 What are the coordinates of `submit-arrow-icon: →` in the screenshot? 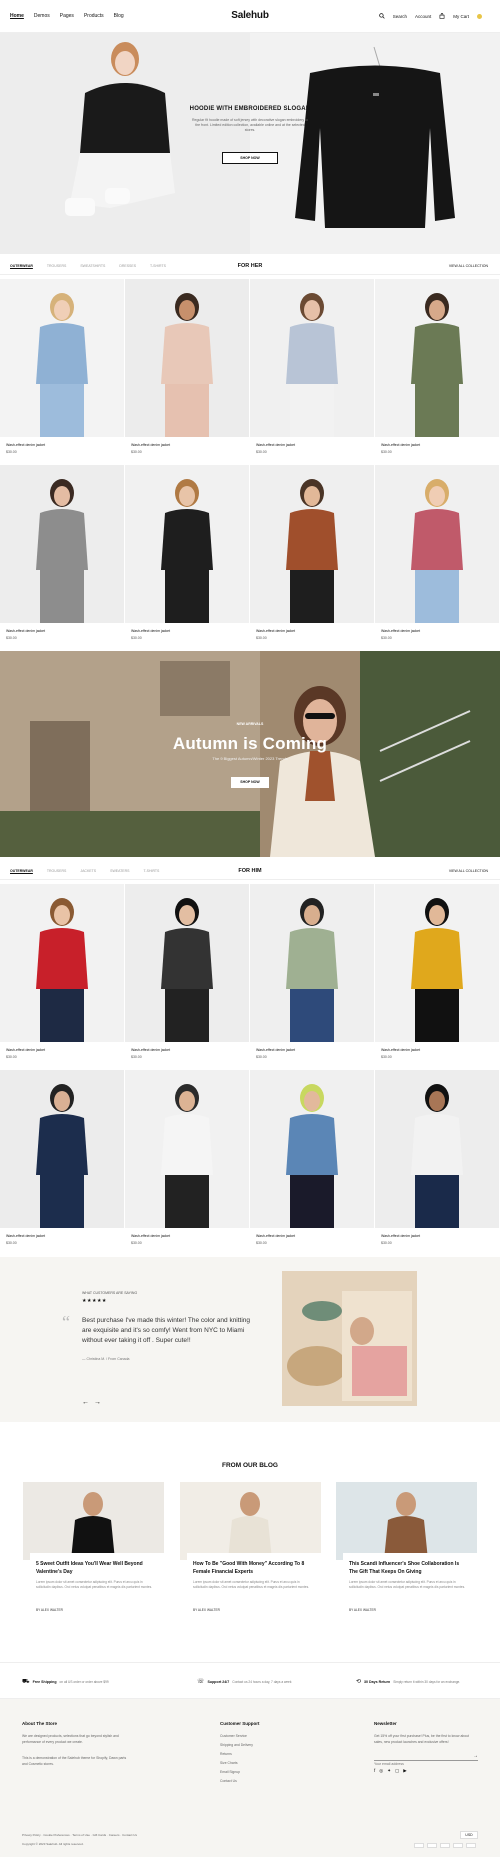 It's located at (475, 1756).